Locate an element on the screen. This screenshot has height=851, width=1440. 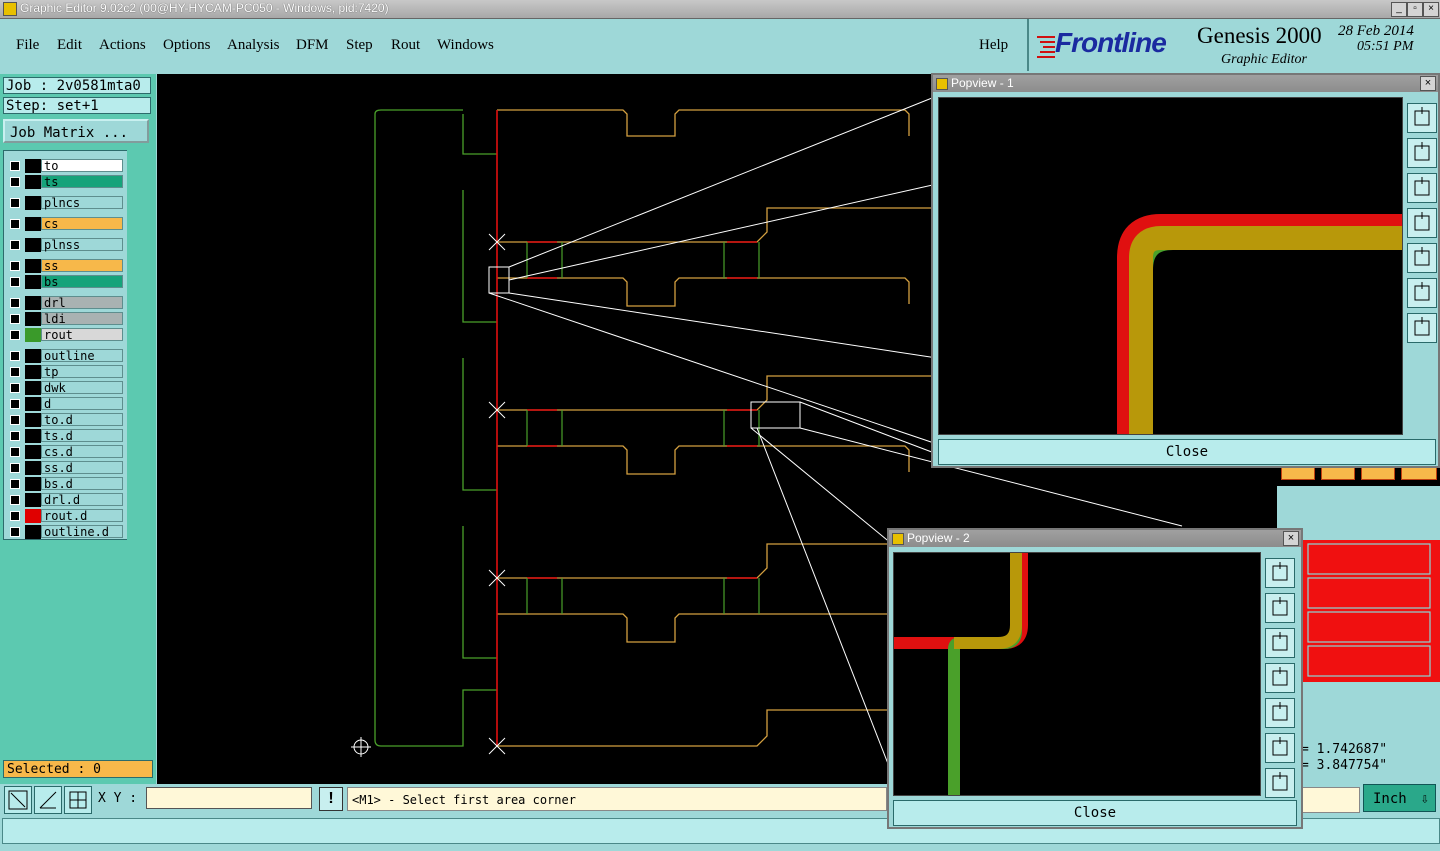
popview-2-close-button: Close is located at coordinates (1095, 813).